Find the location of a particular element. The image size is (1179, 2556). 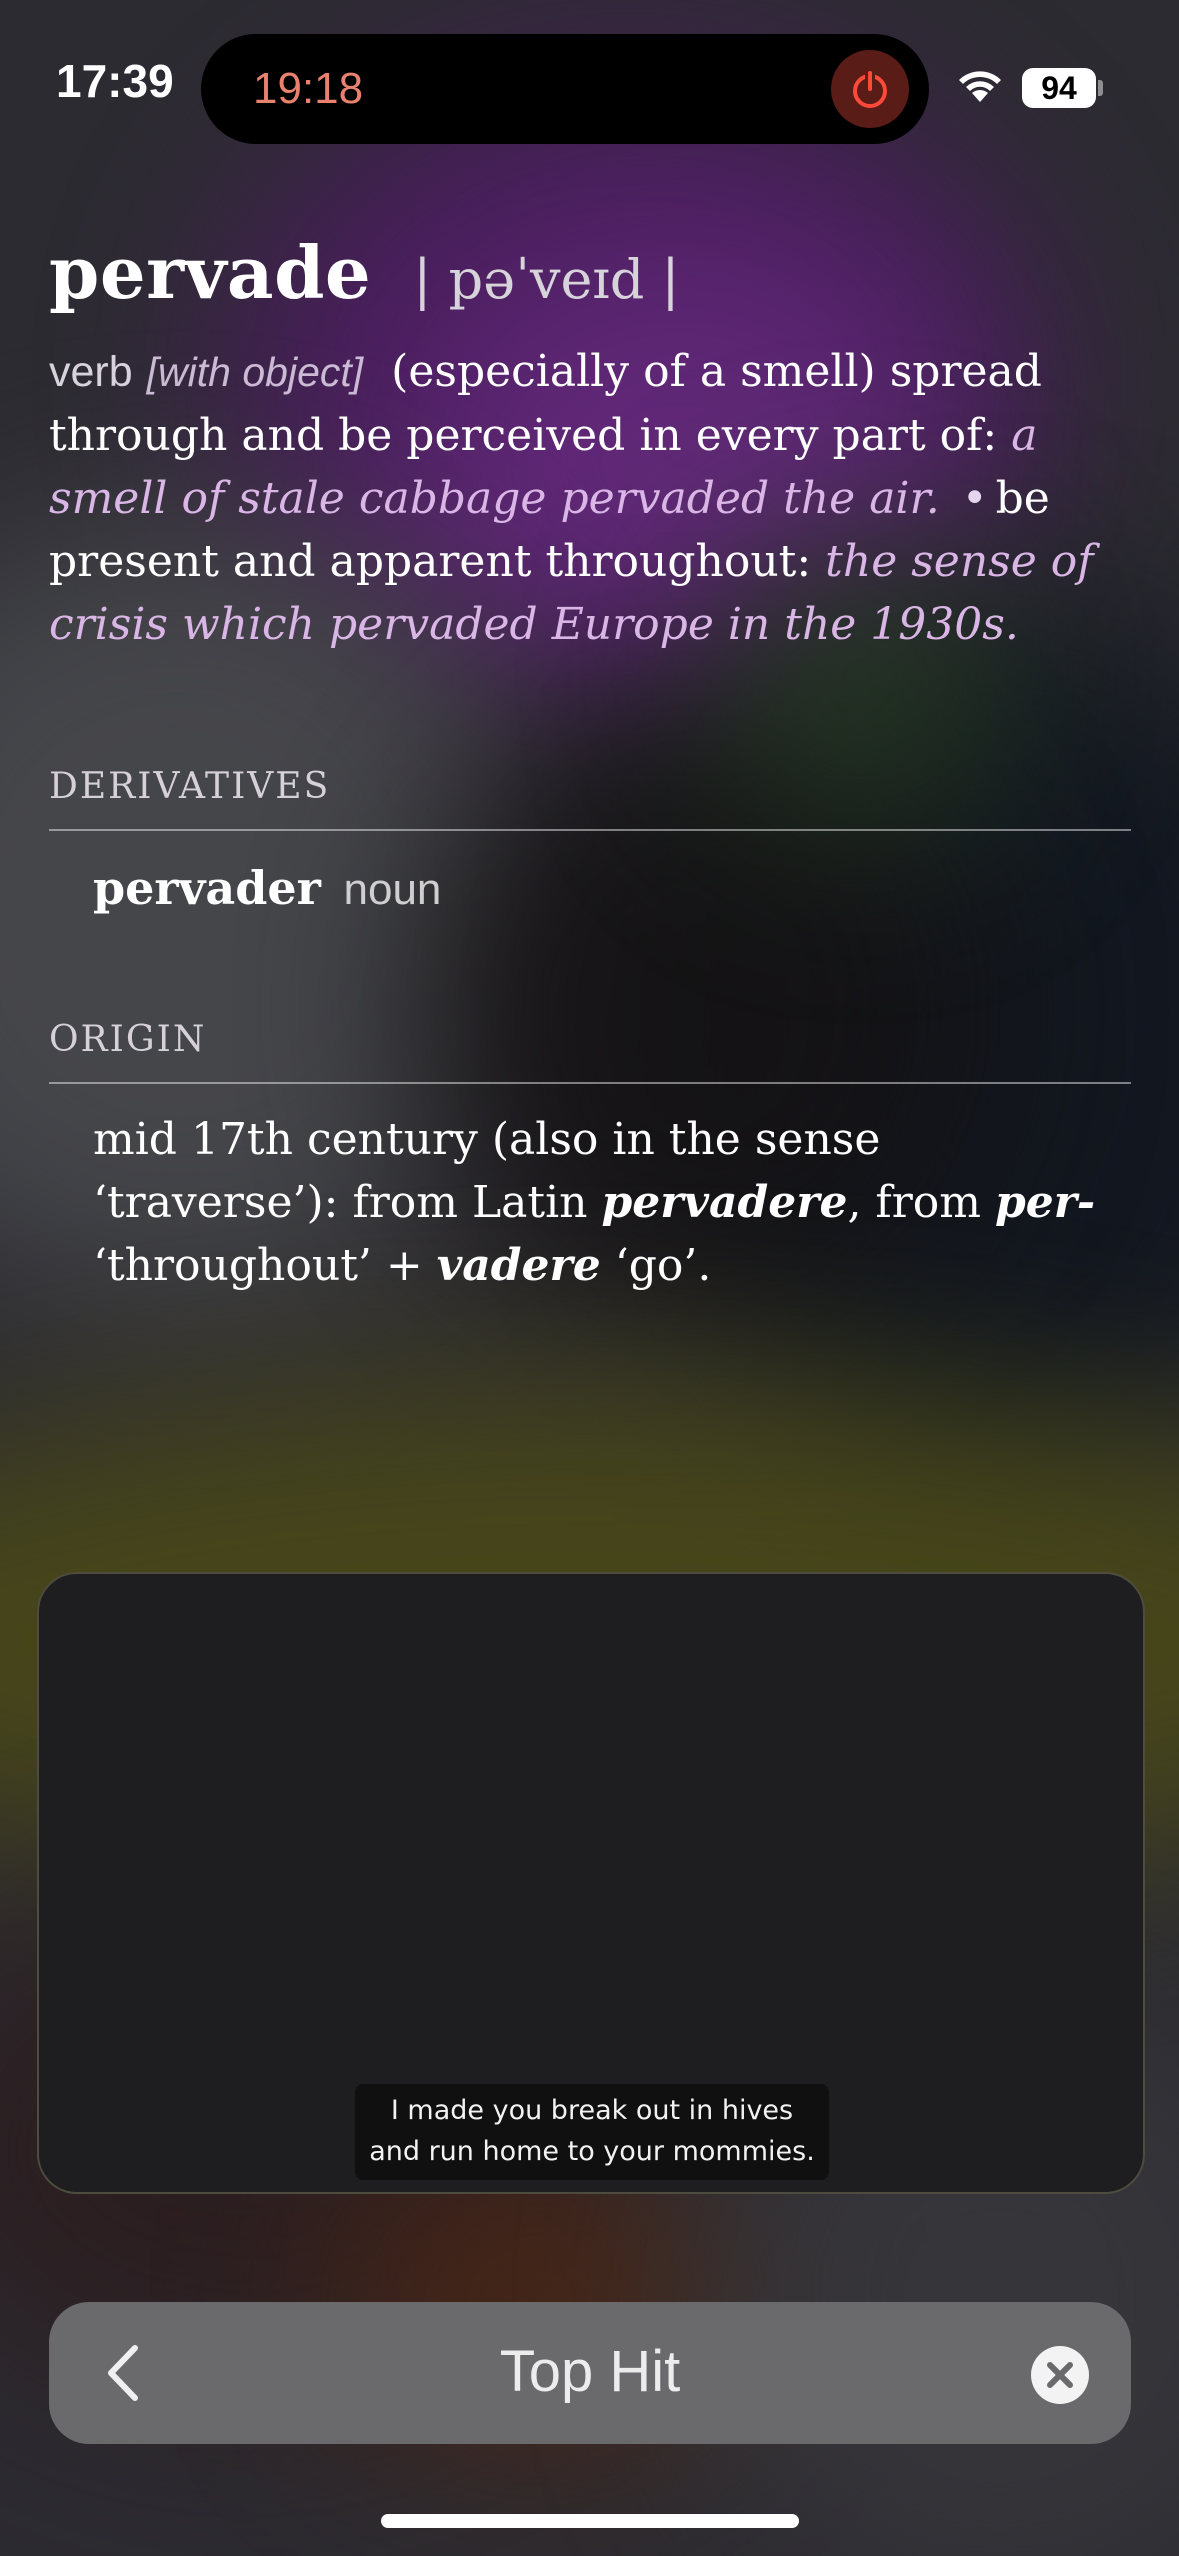

part-of-speech: verb is located at coordinates (91, 372).